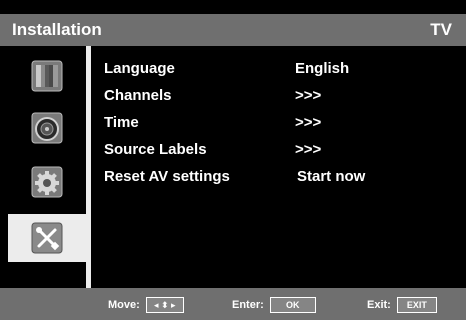 This screenshot has height=320, width=466. Describe the element at coordinates (416, 305) in the screenshot. I see `exit-key: EXIT` at that location.